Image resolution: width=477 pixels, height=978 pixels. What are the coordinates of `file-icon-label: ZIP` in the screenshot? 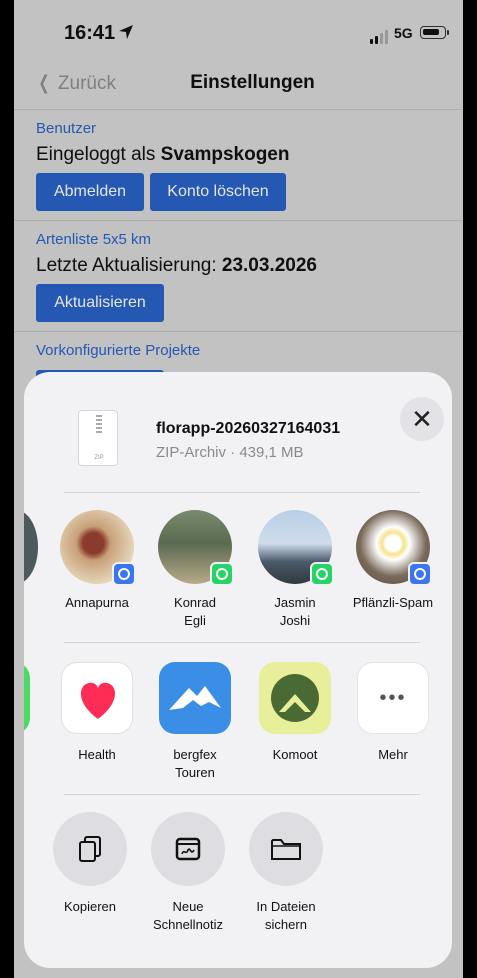 It's located at (99, 458).